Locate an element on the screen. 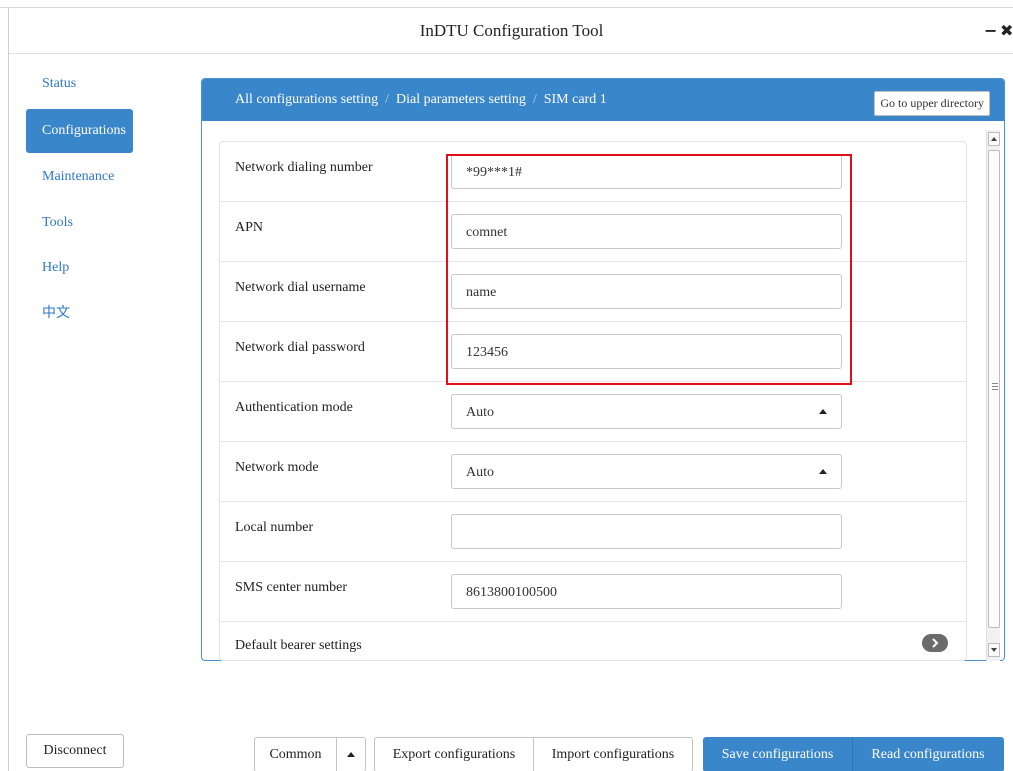  chevron-right-icon is located at coordinates (935, 643).